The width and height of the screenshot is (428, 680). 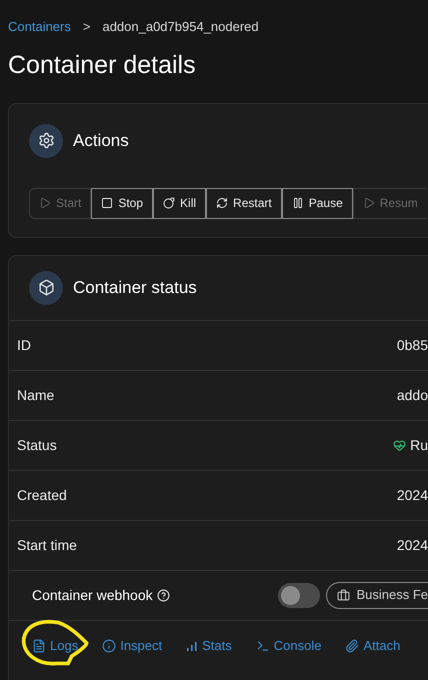 What do you see at coordinates (343, 595) in the screenshot?
I see `briefcase-icon` at bounding box center [343, 595].